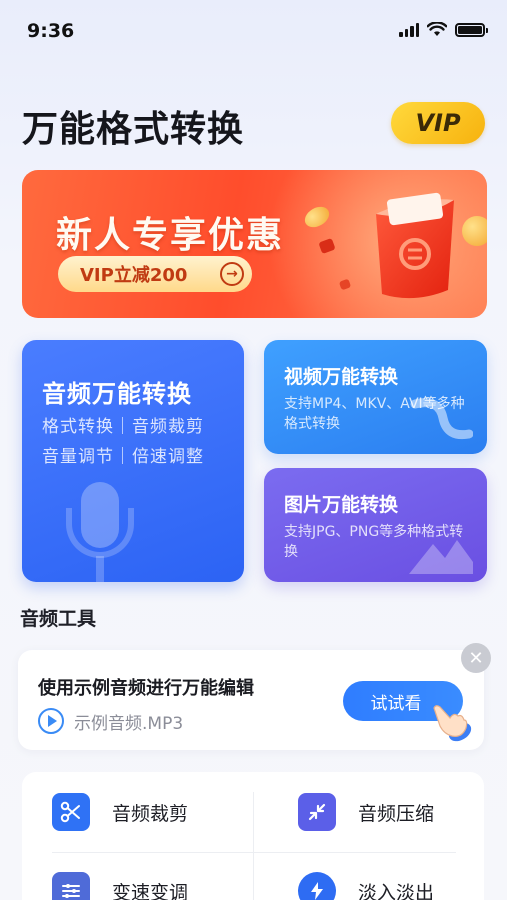 Image resolution: width=507 pixels, height=900 pixels. I want to click on vip-button: VIP, so click(438, 123).